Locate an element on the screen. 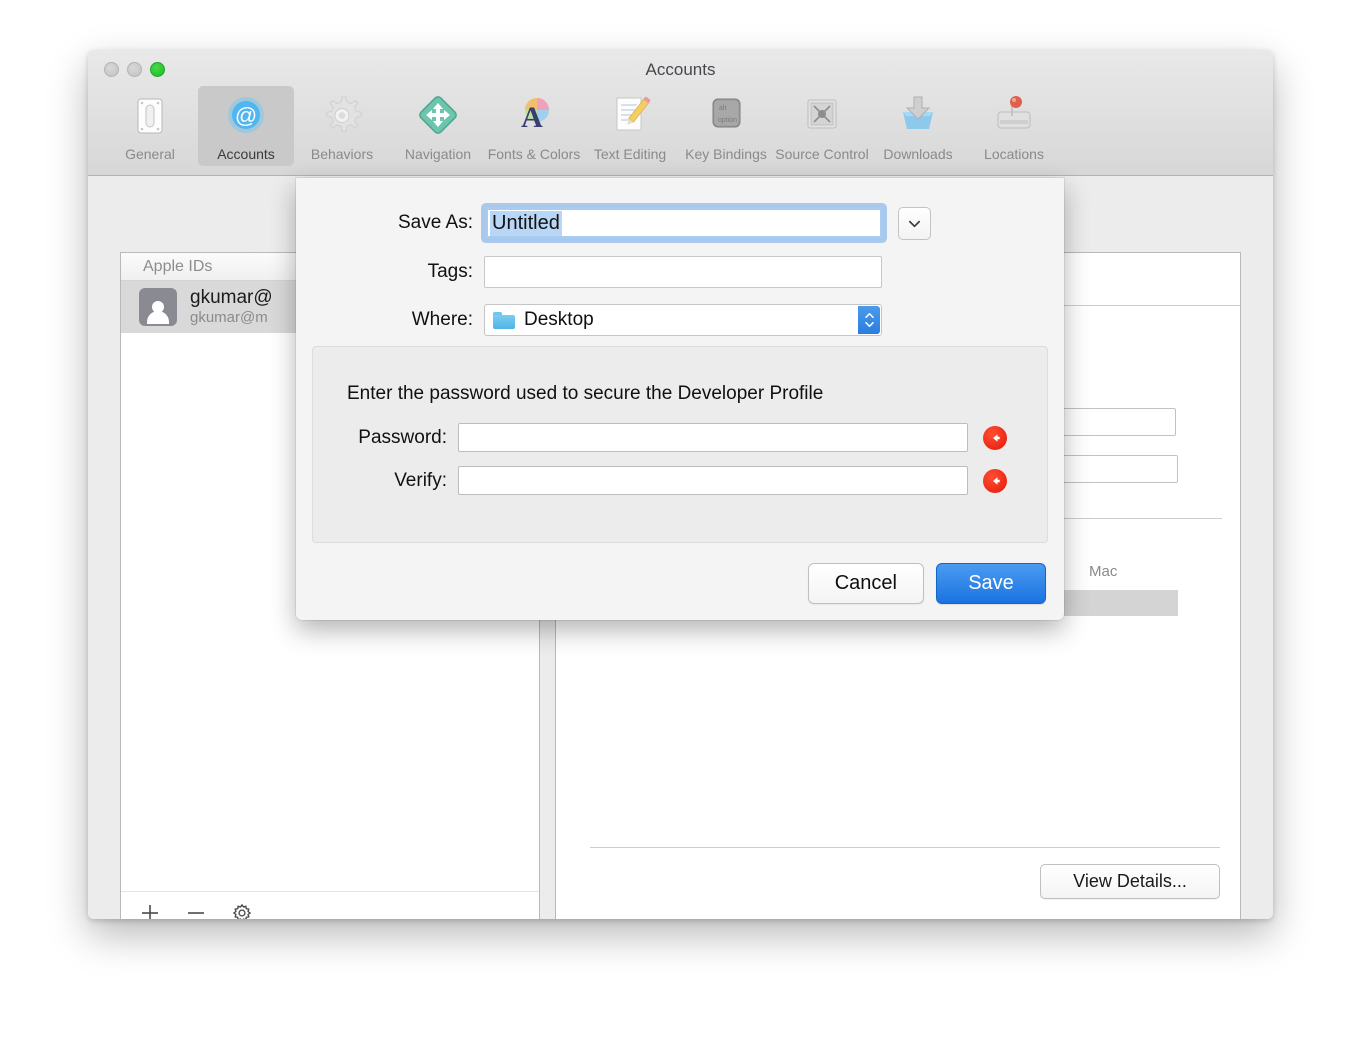  toolbar-item-locations: Locations is located at coordinates (1014, 124).